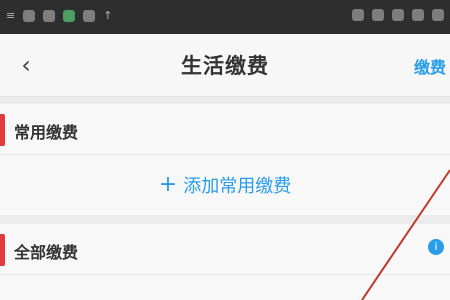 The width and height of the screenshot is (450, 300). I want to click on annotation-stroke, so click(405, 234).